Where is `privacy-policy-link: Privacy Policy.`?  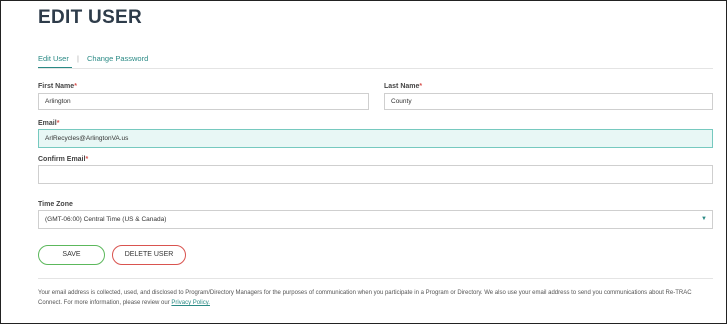 privacy-policy-link: Privacy Policy. is located at coordinates (190, 303).